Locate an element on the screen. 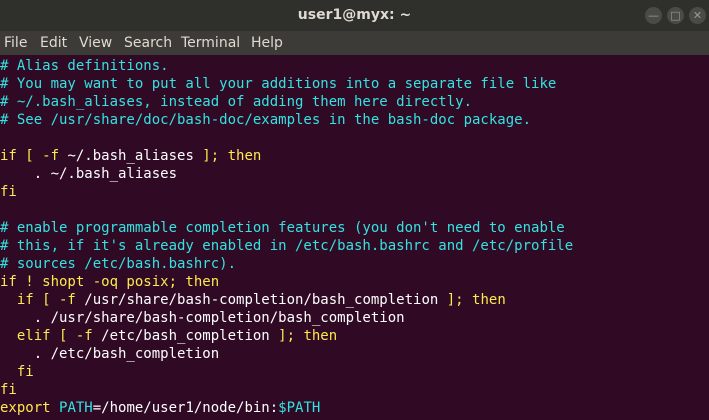 This screenshot has height=420, width=709. terminal-text-segment: . /etc/bash_completion is located at coordinates (110, 354).